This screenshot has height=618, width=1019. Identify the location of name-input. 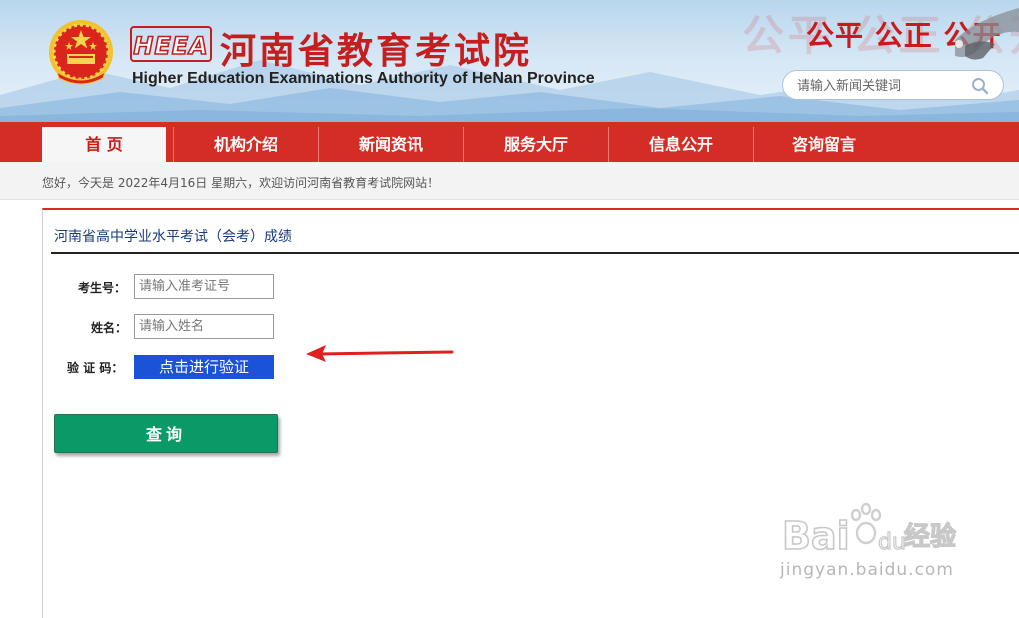
(204, 326).